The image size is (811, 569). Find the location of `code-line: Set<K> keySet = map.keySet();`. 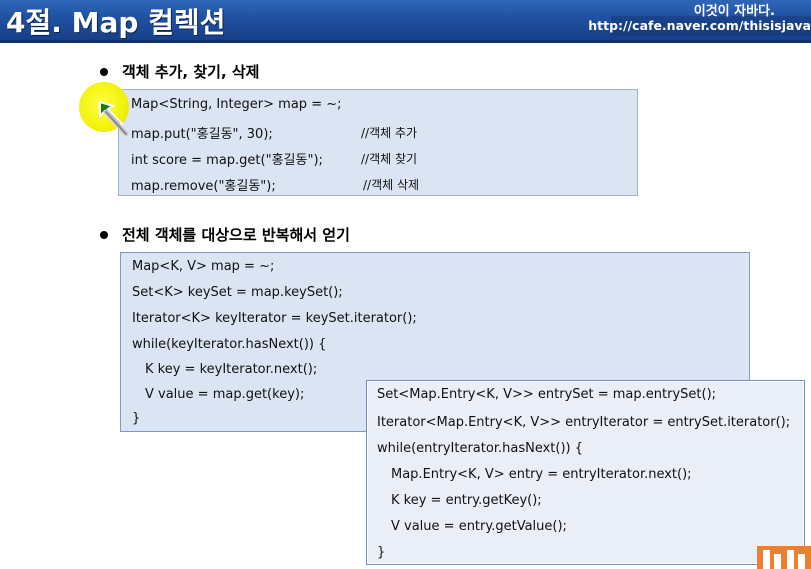

code-line: Set<K> keySet = map.keySet(); is located at coordinates (237, 292).